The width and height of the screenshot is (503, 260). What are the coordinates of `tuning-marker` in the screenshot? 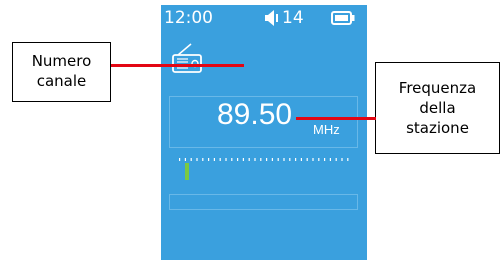 It's located at (187, 171).